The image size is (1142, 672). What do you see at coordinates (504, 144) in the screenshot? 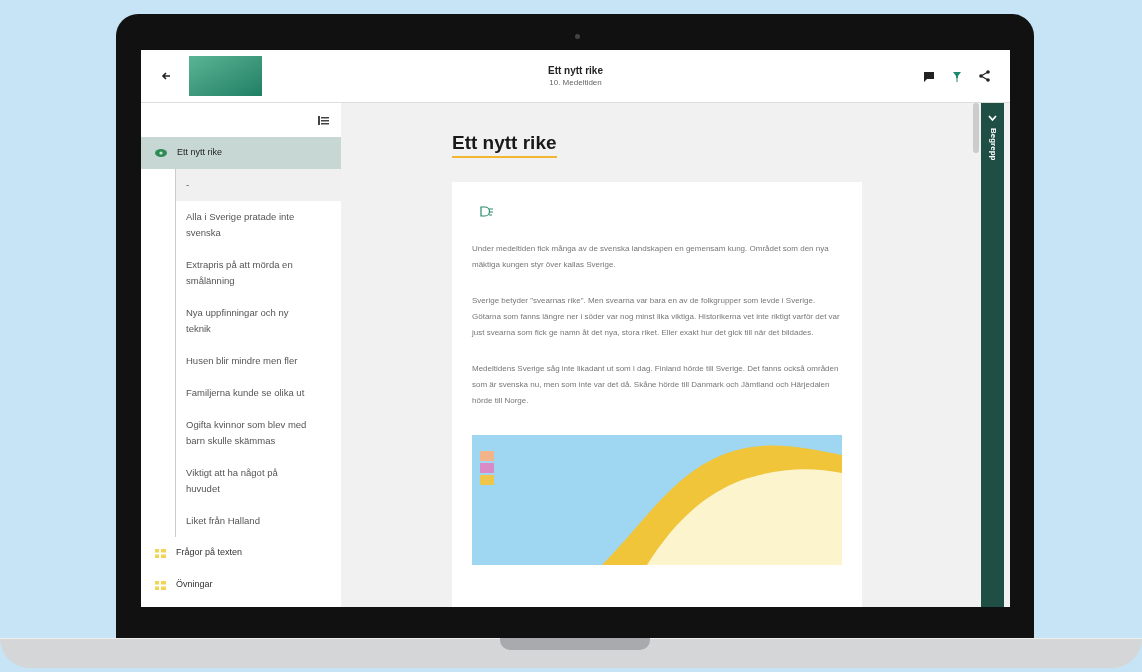
I see `article-title: Ett nytt rike` at bounding box center [504, 144].